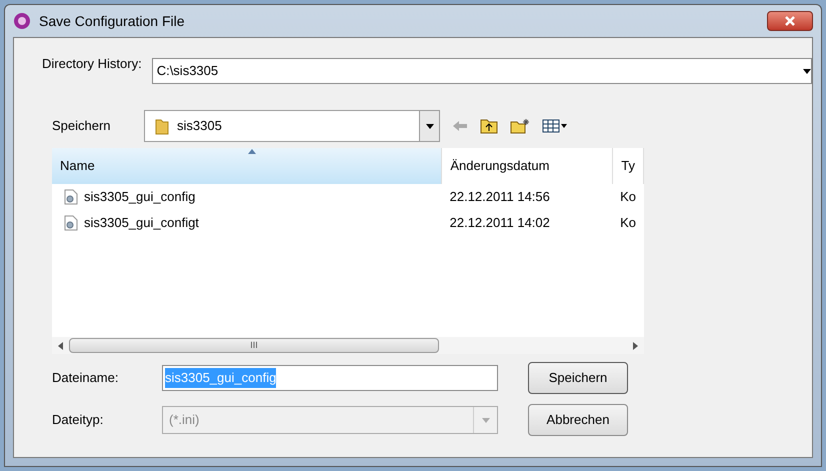 This screenshot has height=471, width=826. I want to click on filename-label: Dateiname:, so click(86, 378).